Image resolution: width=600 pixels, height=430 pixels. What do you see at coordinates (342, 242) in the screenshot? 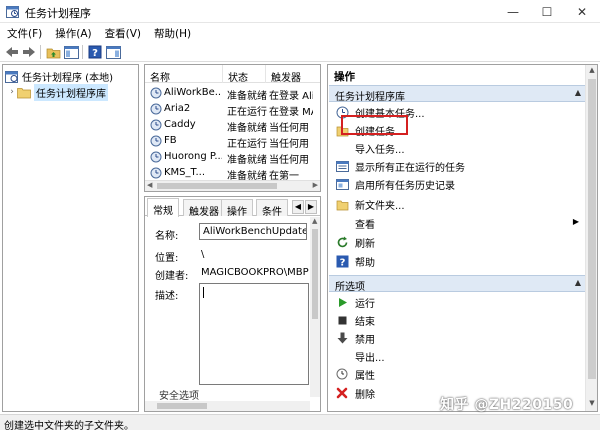
I see `refresh-icon` at bounding box center [342, 242].